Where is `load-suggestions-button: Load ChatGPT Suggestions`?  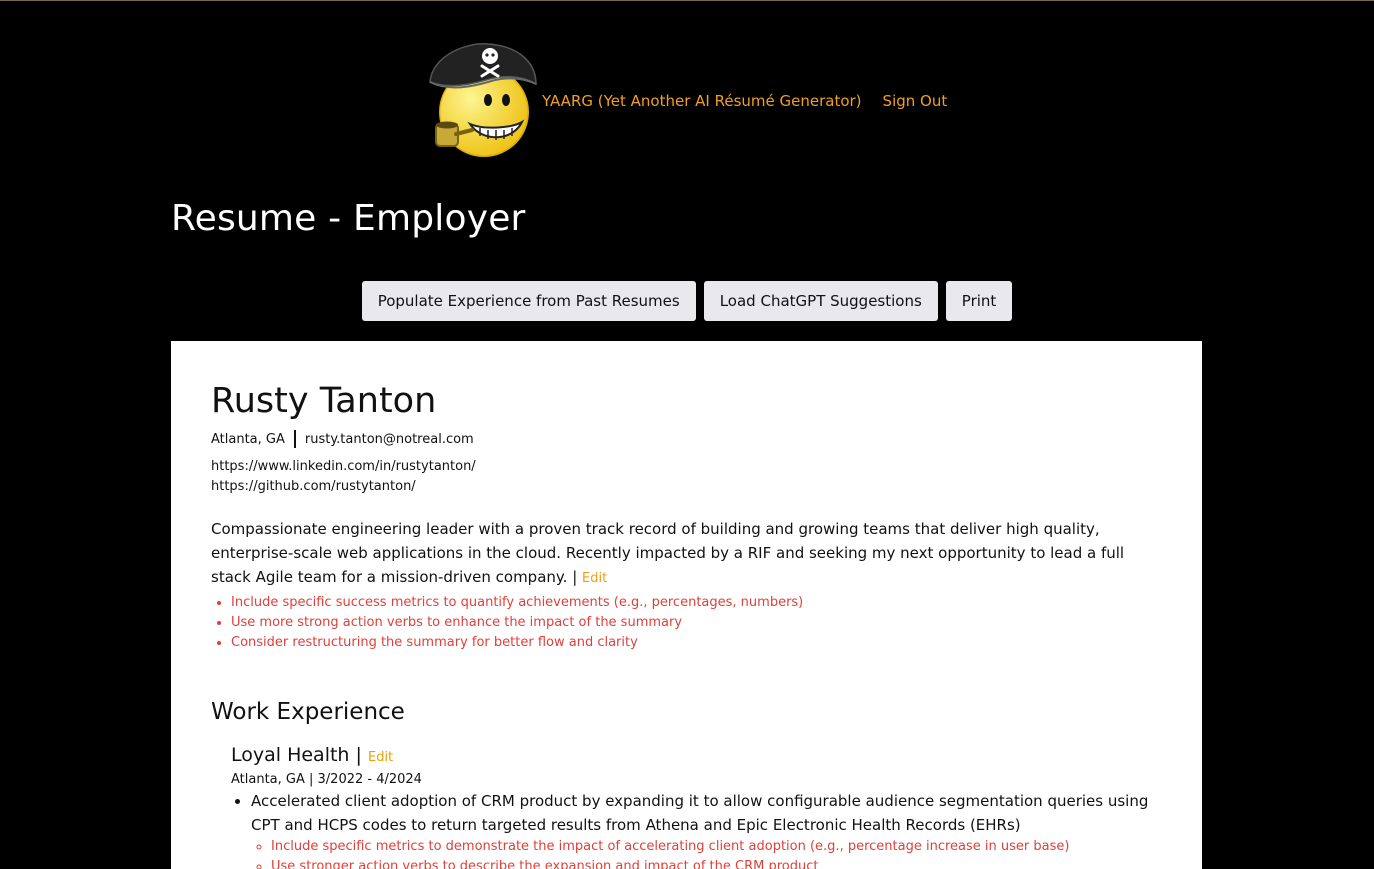 load-suggestions-button: Load ChatGPT Suggestions is located at coordinates (820, 301).